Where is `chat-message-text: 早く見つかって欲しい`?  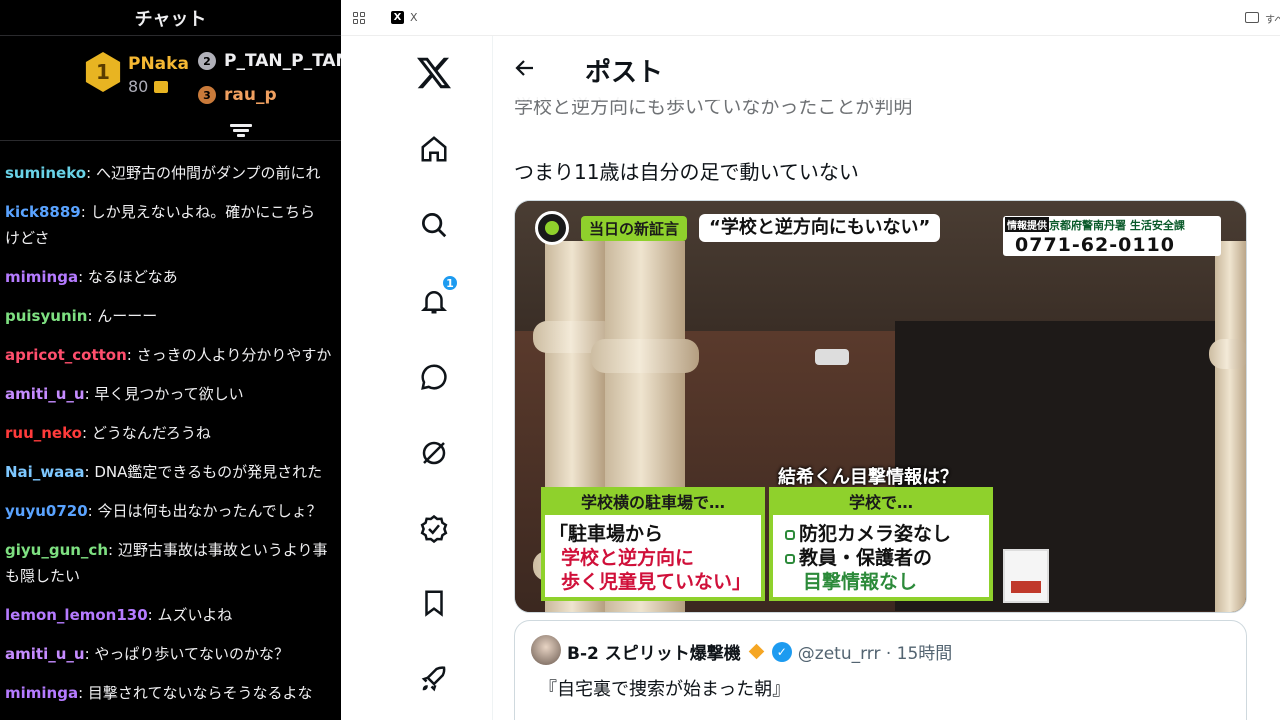
chat-message-text: 早く見つかって欲しい is located at coordinates (169, 394).